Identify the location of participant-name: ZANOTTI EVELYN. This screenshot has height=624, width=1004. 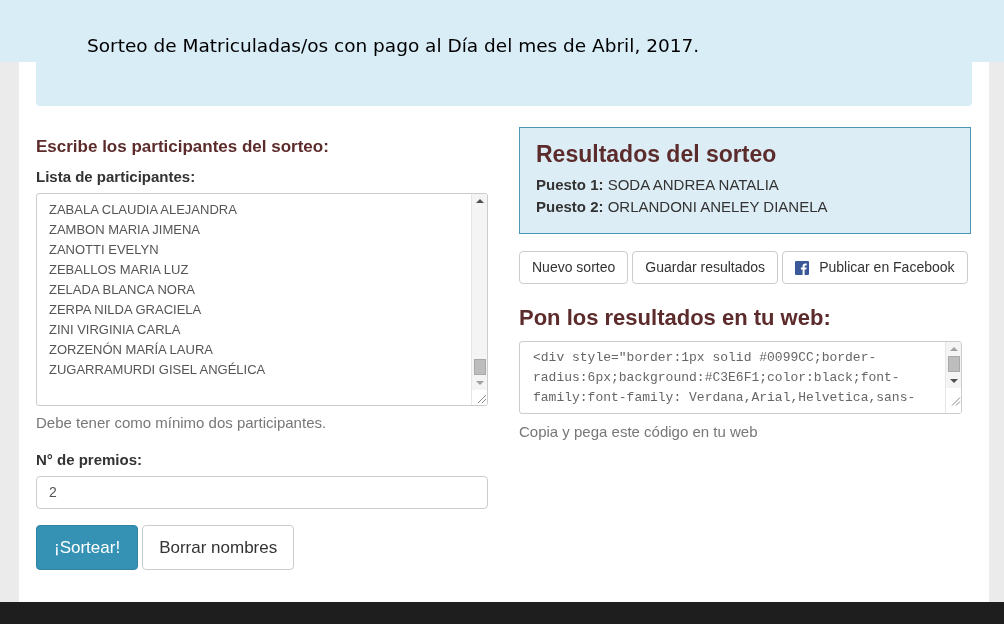
(104, 250).